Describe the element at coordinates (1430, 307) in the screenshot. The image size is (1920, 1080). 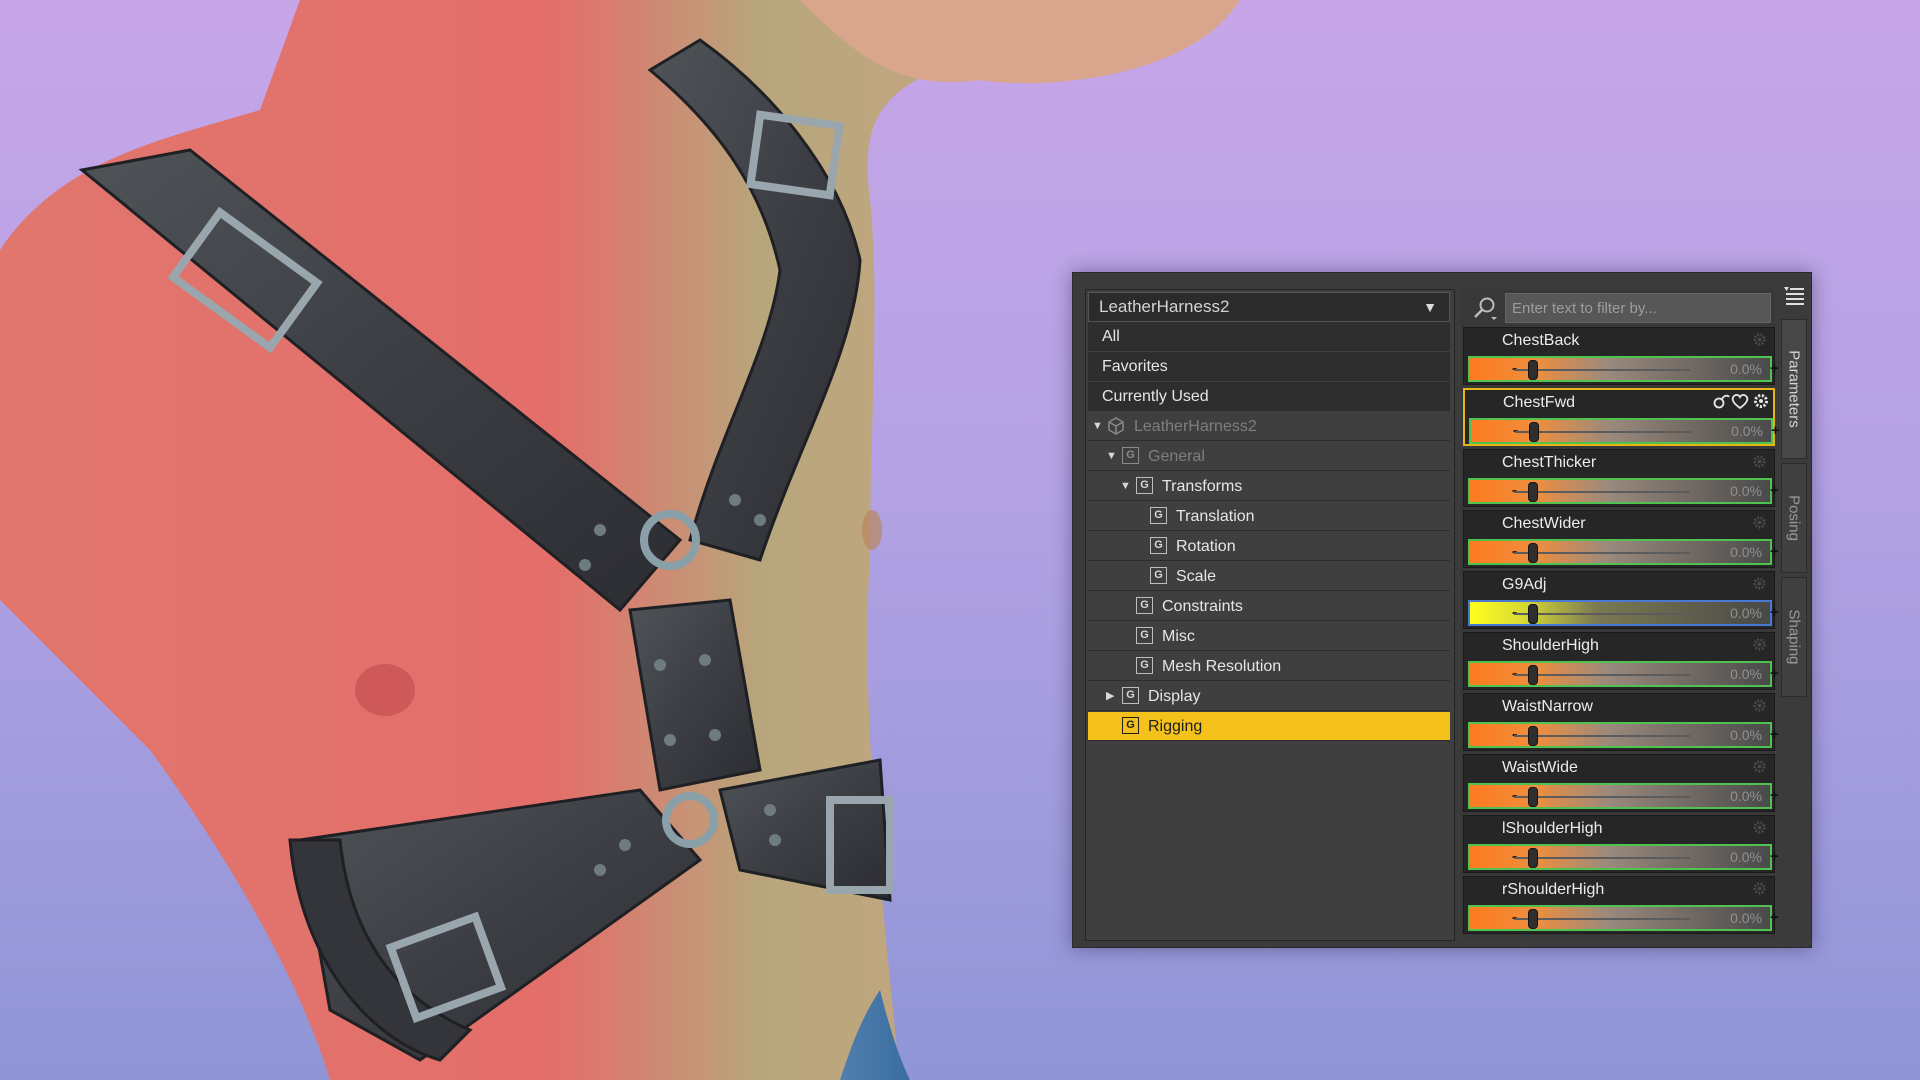
I see `dropdown-arrow-icon: ▼` at that location.